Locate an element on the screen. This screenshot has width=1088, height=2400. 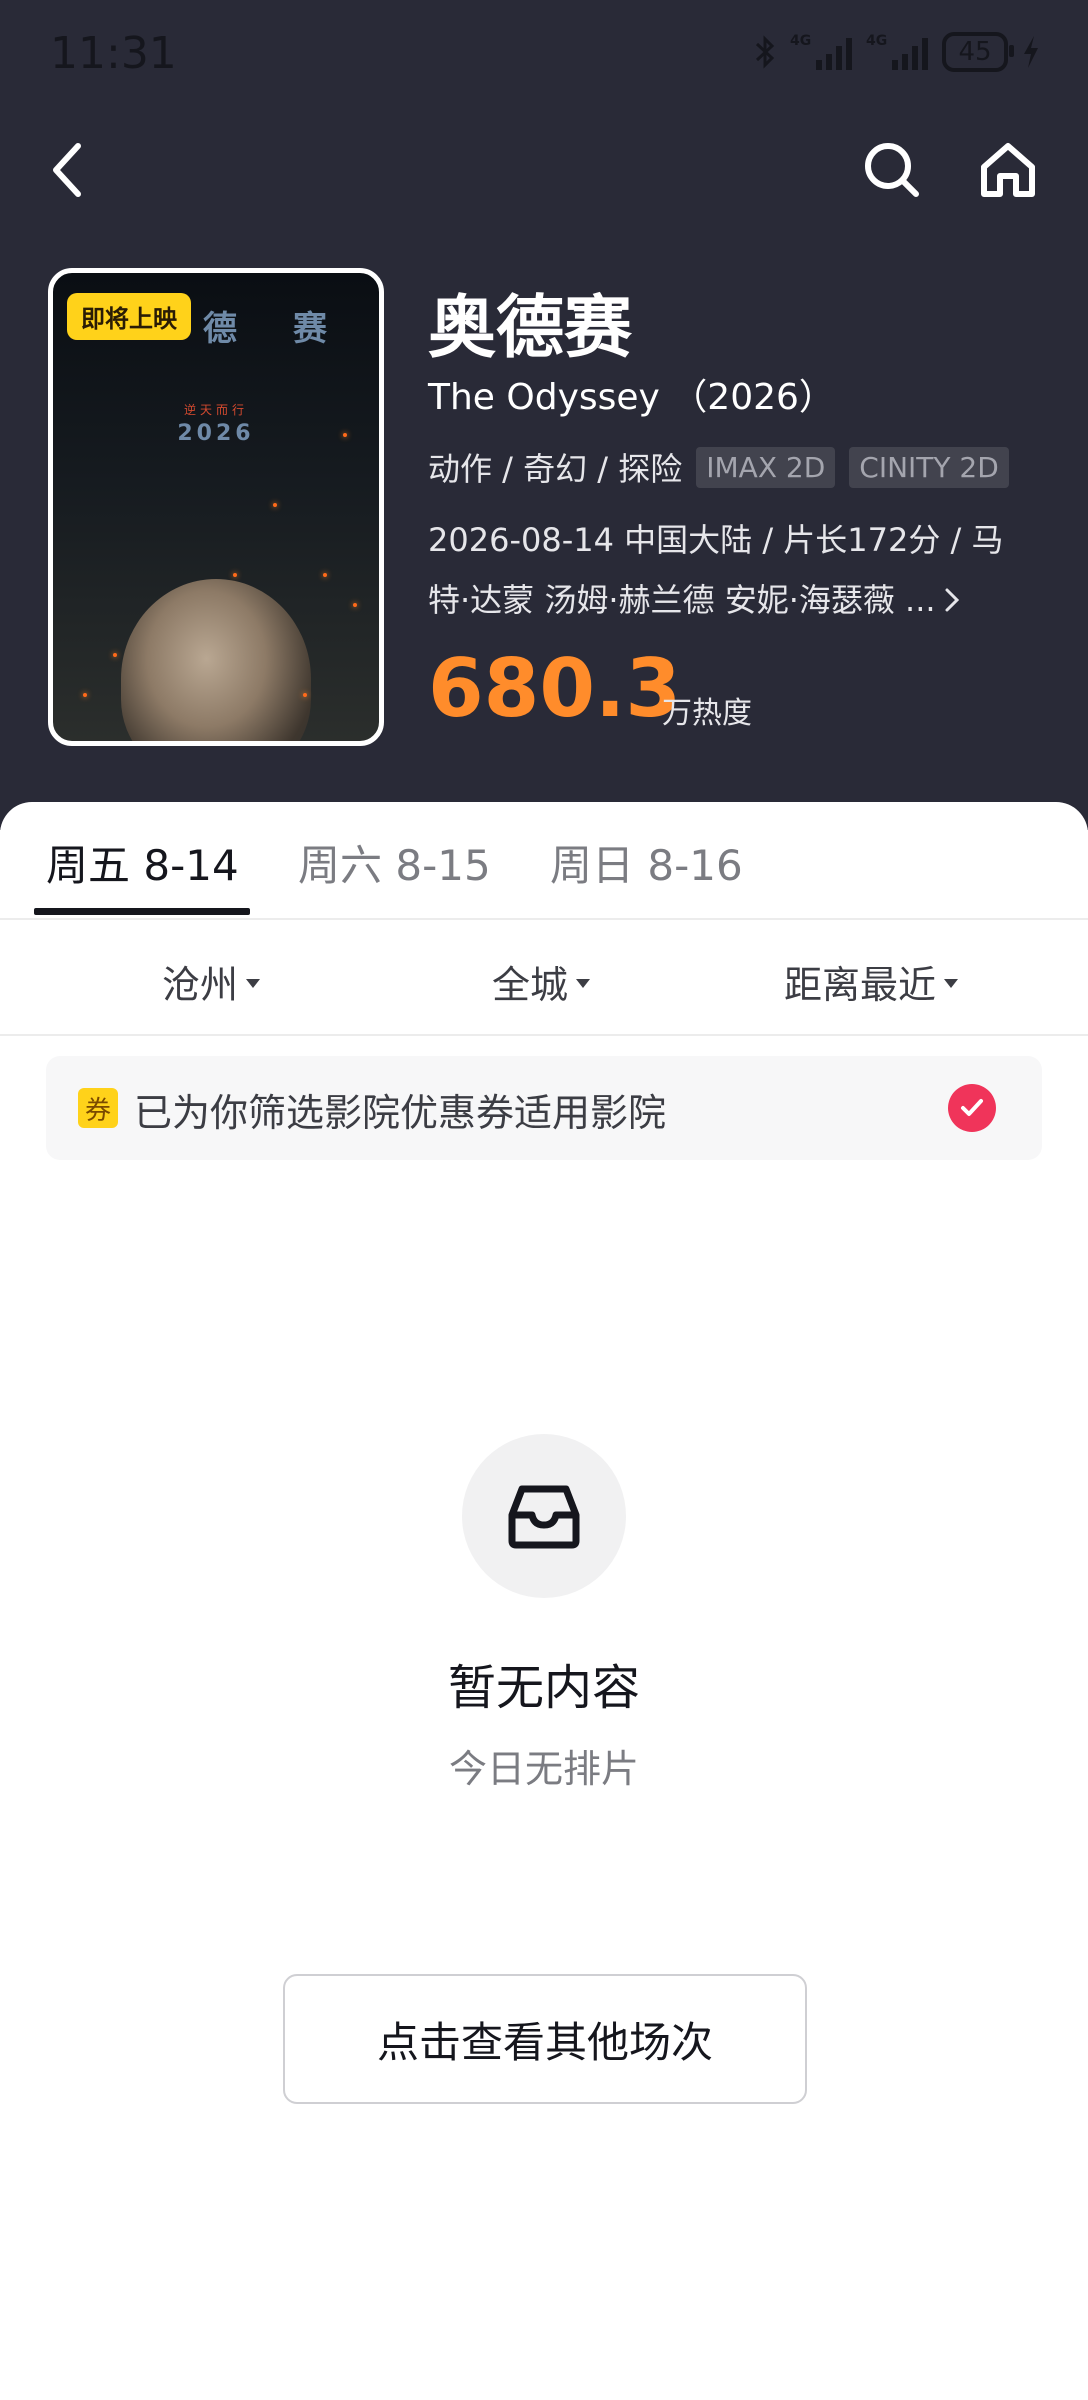
home-button is located at coordinates (1008, 170).